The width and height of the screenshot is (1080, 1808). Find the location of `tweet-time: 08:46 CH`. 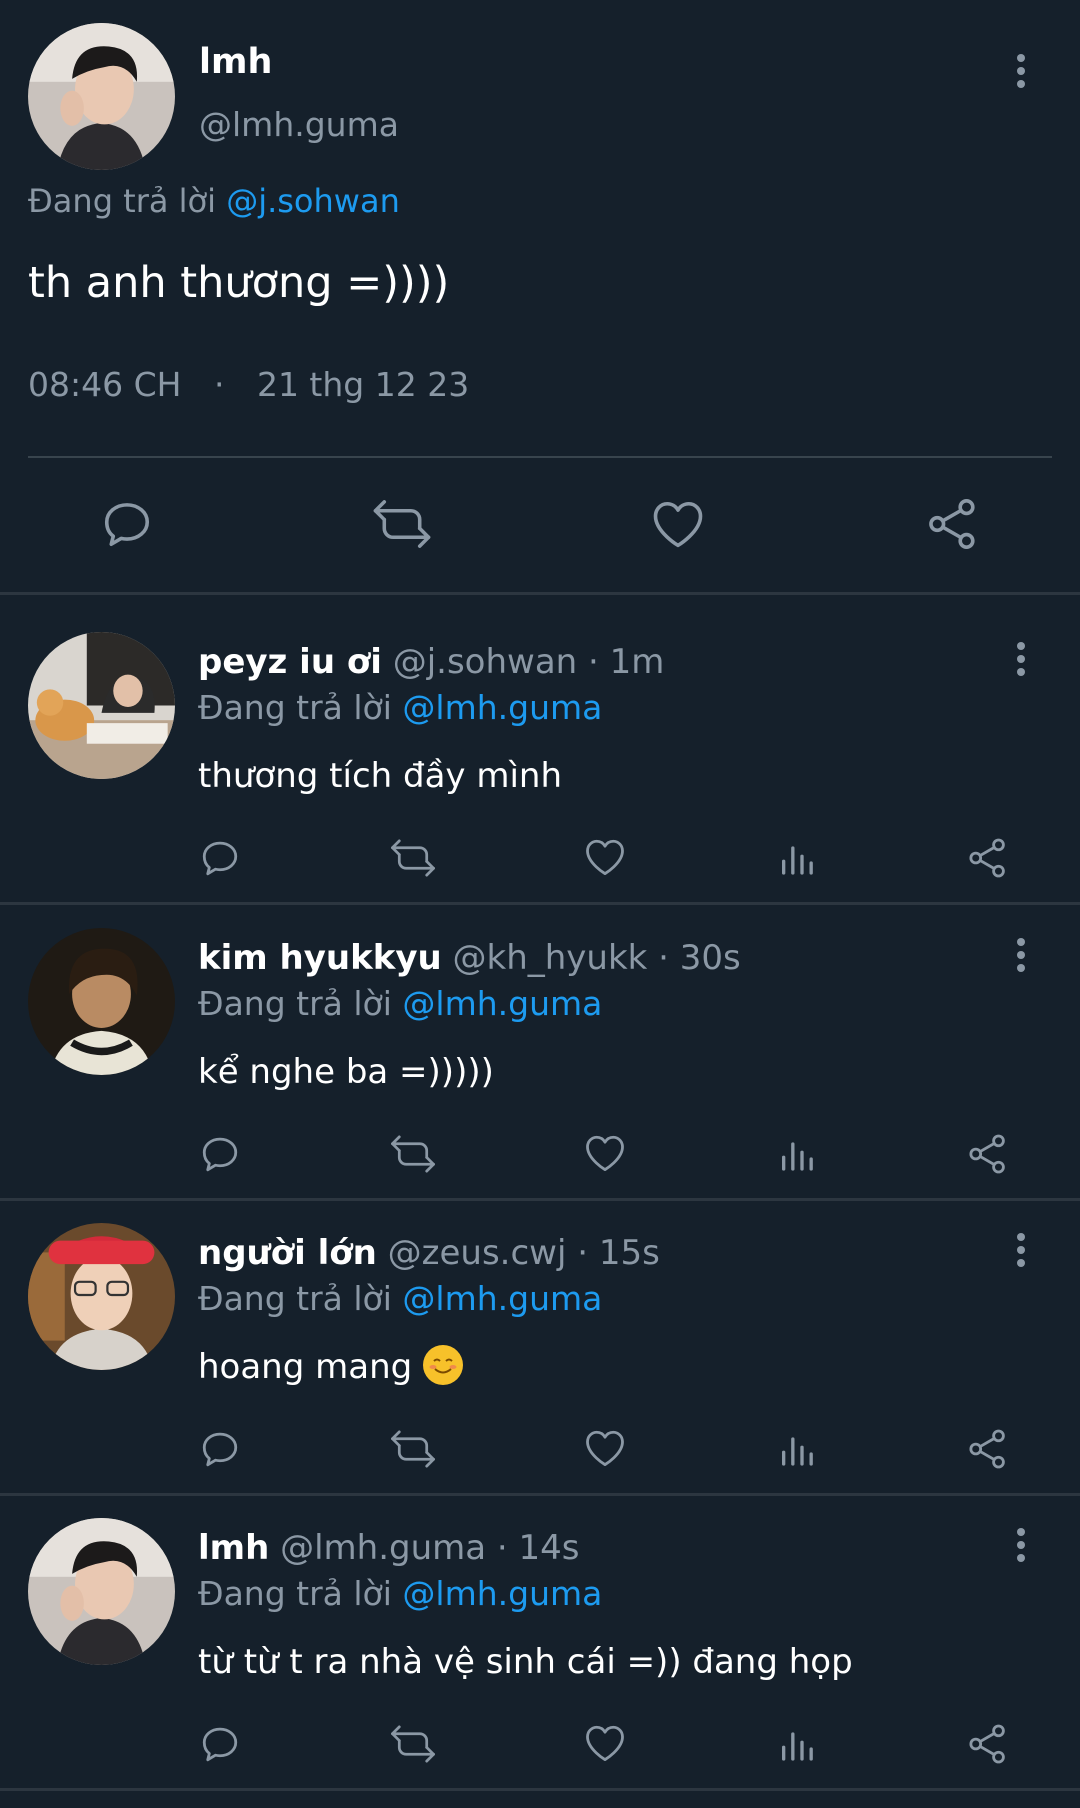

tweet-time: 08:46 CH is located at coordinates (105, 384).